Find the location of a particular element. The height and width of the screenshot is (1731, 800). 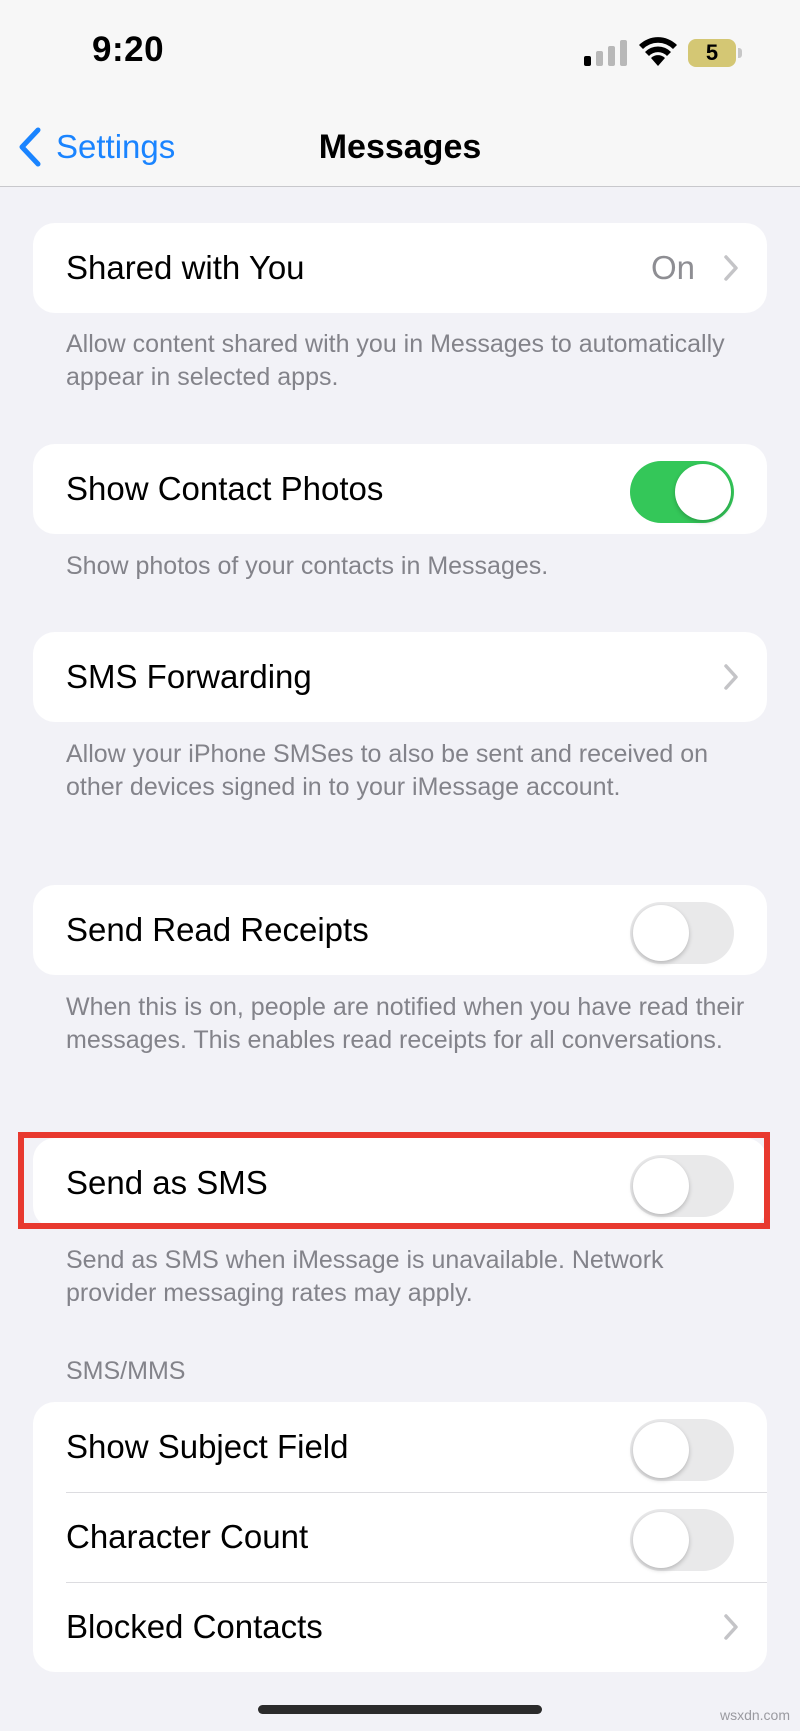

shared-with-you-label: Shared with You is located at coordinates (185, 267).